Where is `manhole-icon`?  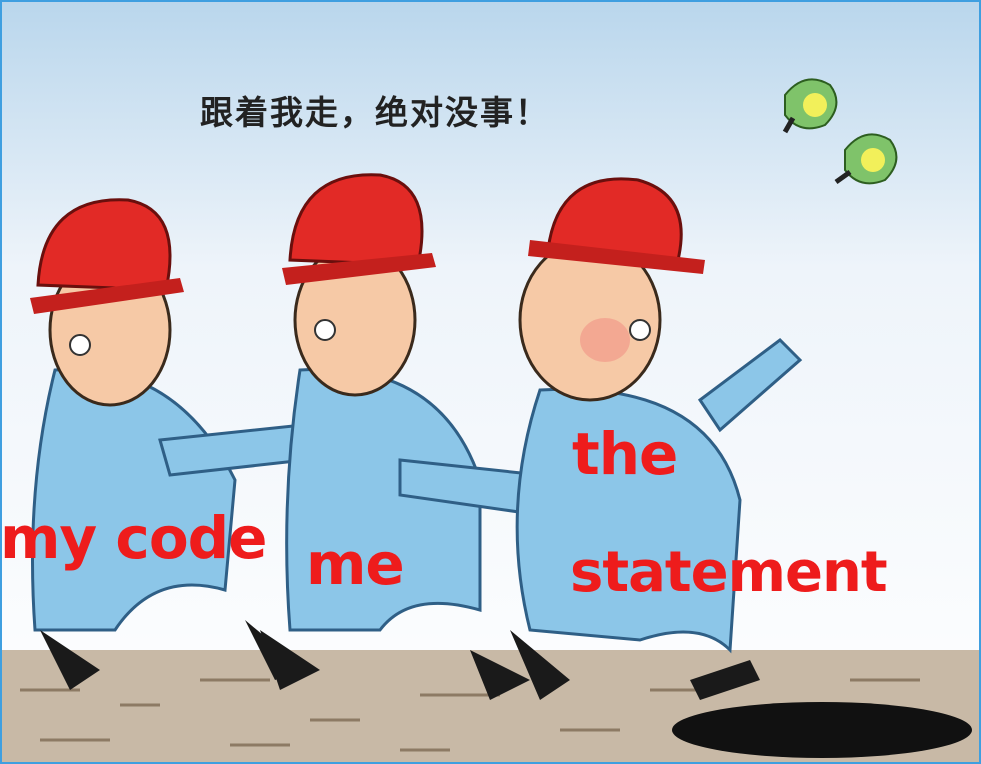 manhole-icon is located at coordinates (822, 730).